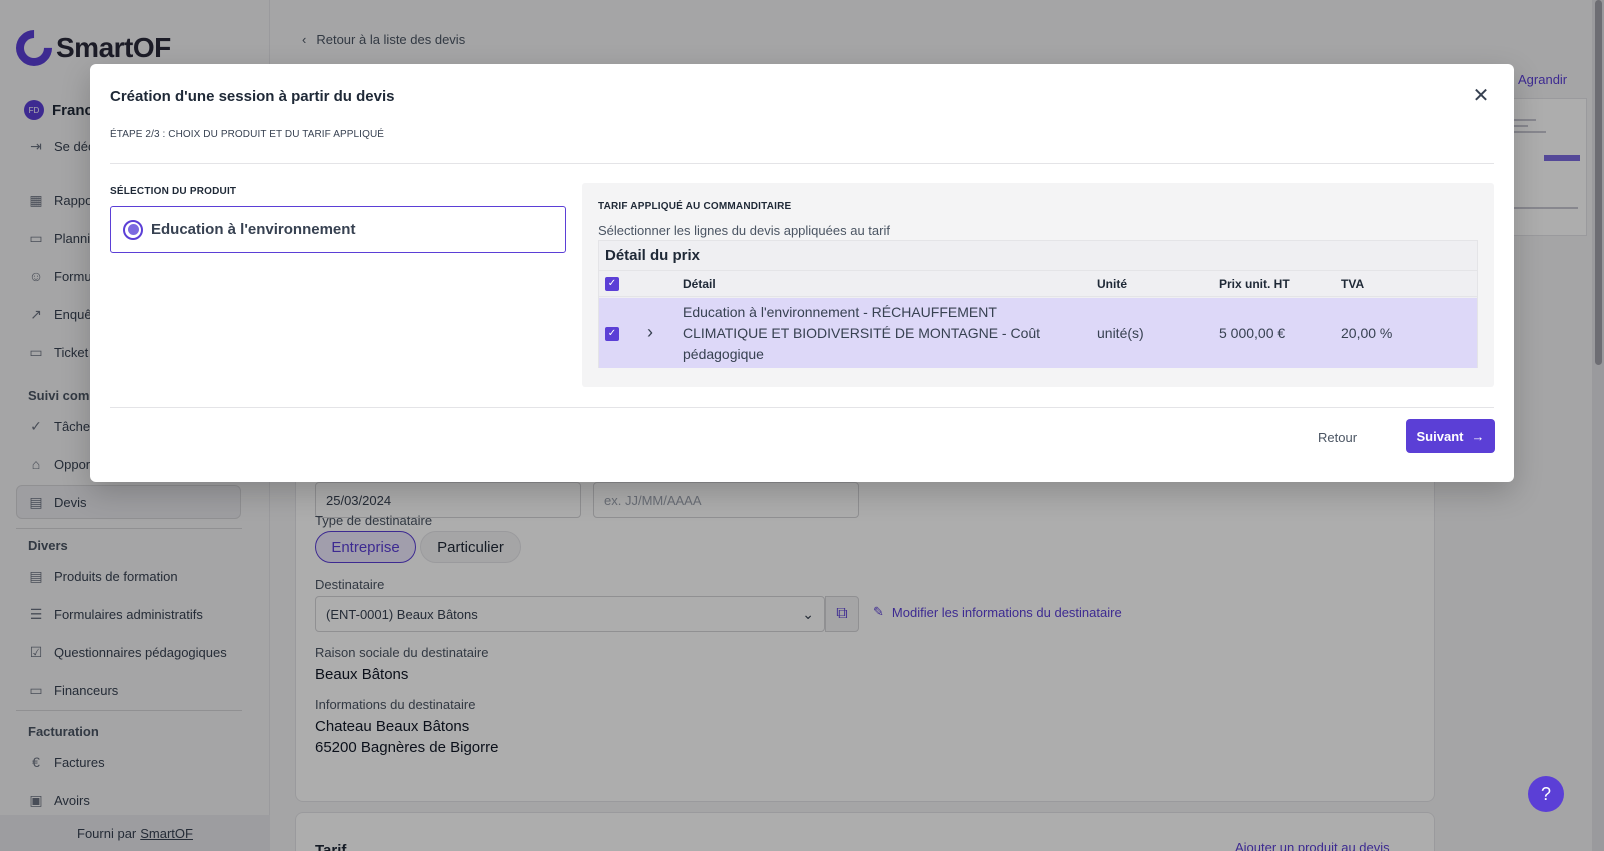  Describe the element at coordinates (173, 191) in the screenshot. I see `product-section-label: SÉLECTION DU PRODUIT` at that location.